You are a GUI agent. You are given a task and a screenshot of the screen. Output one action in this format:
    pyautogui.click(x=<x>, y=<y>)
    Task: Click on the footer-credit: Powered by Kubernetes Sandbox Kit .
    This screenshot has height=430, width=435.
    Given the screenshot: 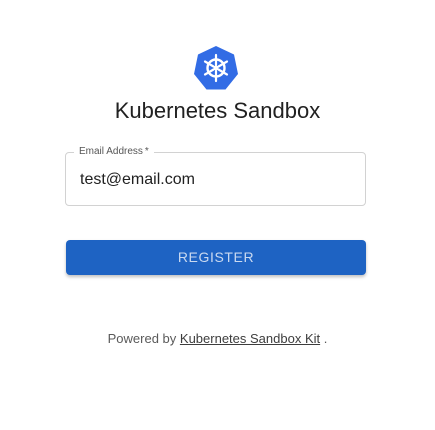 What is the action you would take?
    pyautogui.click(x=217, y=339)
    